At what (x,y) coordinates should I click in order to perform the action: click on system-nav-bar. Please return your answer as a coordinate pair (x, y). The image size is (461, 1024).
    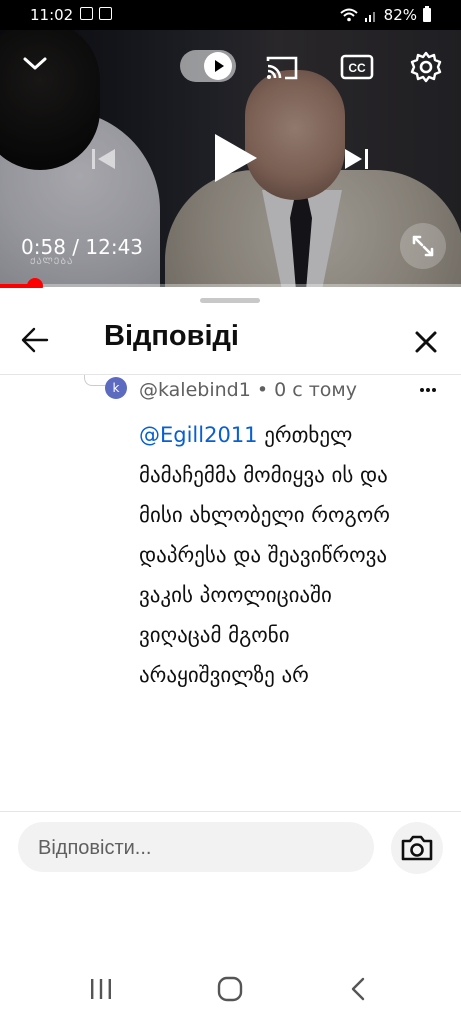
    Looking at the image, I should click on (230, 989).